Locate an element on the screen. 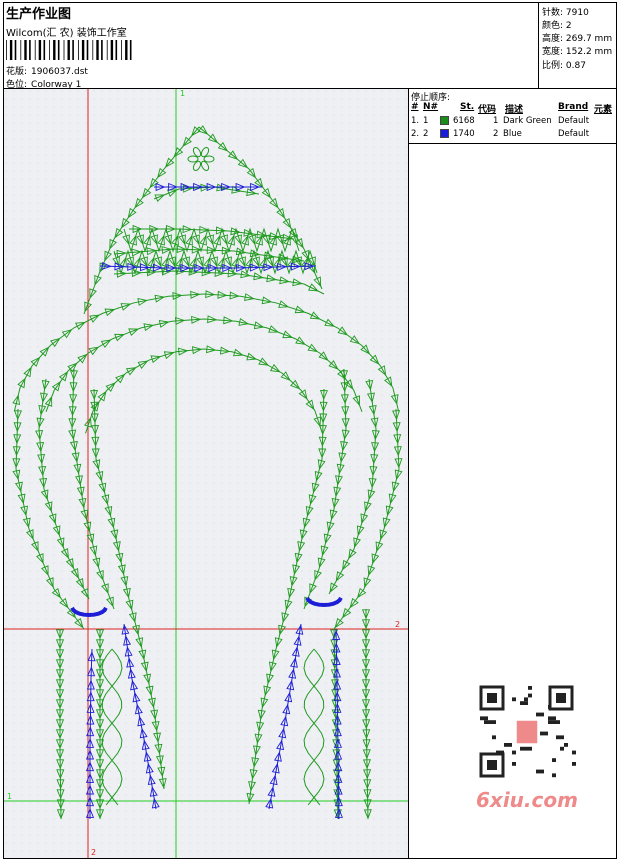  design-label: 花版: is located at coordinates (17, 72).